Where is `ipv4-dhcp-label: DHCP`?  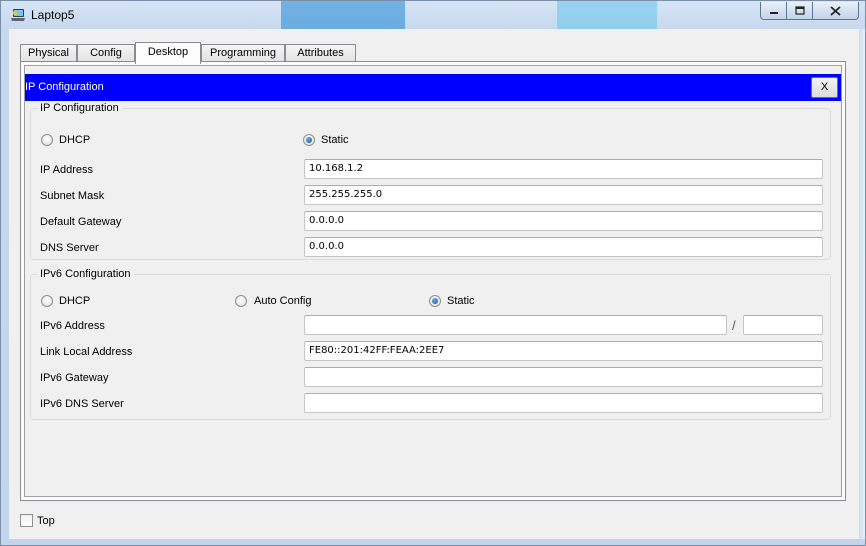
ipv4-dhcp-label: DHCP is located at coordinates (74, 140).